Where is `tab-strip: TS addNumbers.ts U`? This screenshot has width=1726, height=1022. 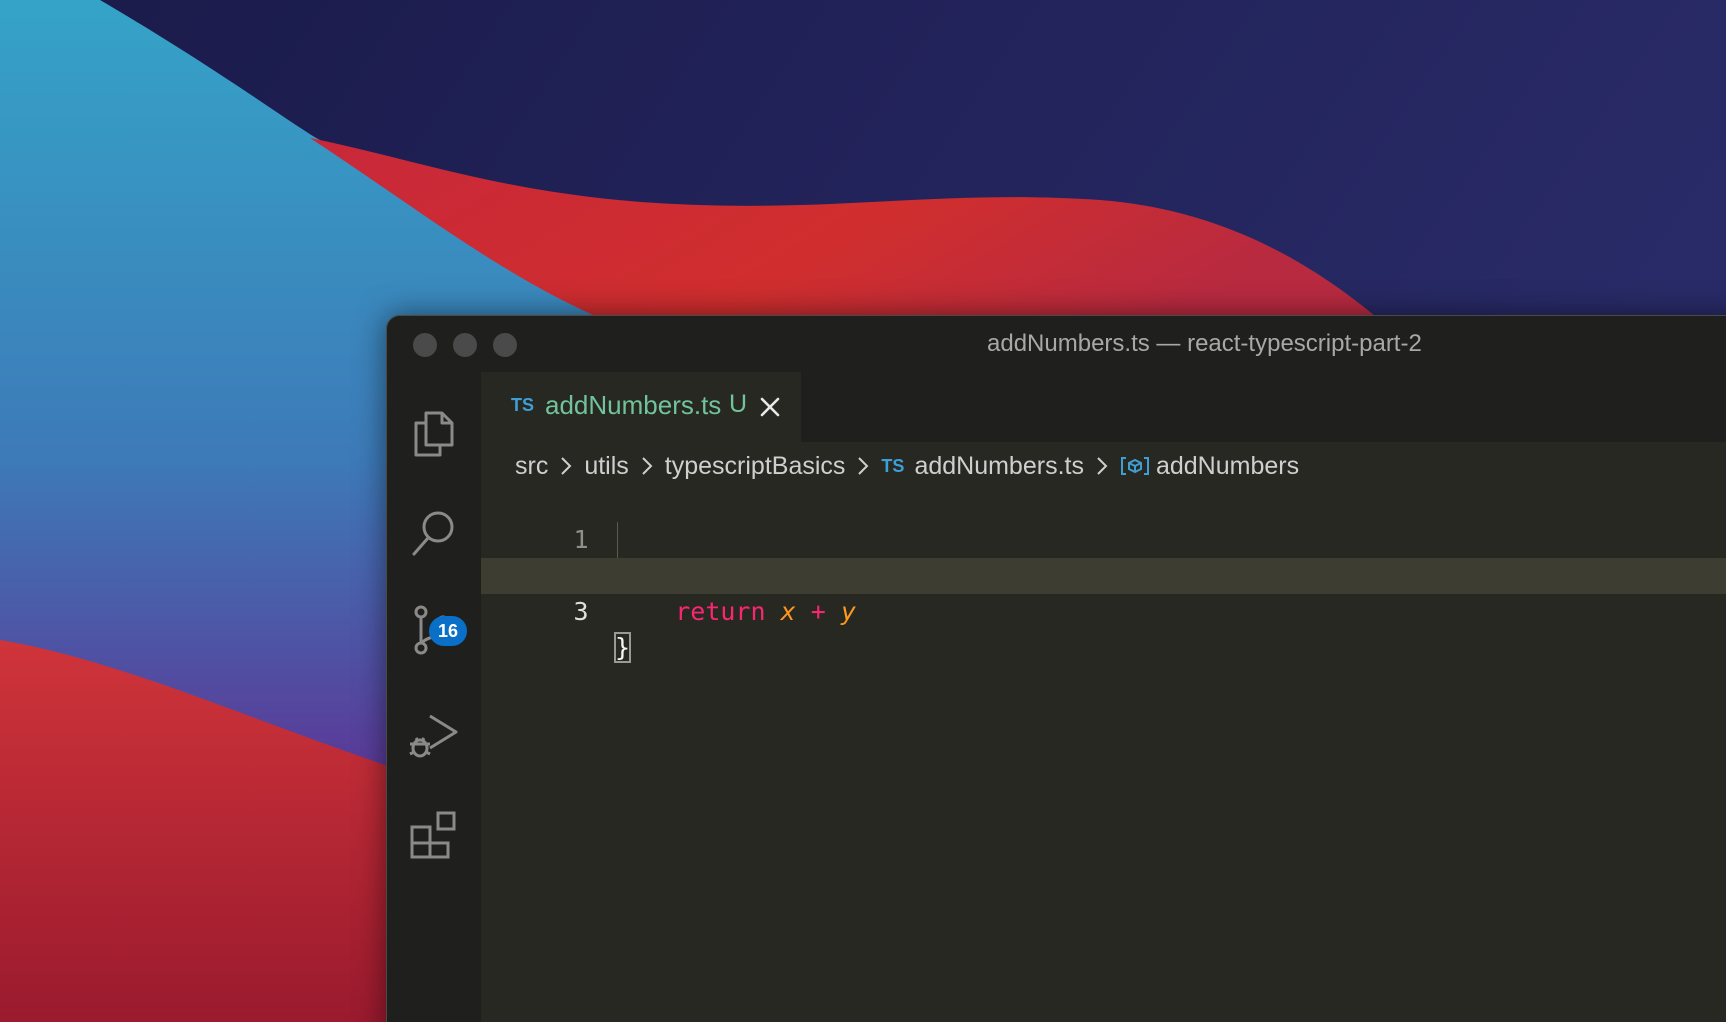
tab-strip: TS addNumbers.ts U is located at coordinates (1103, 407).